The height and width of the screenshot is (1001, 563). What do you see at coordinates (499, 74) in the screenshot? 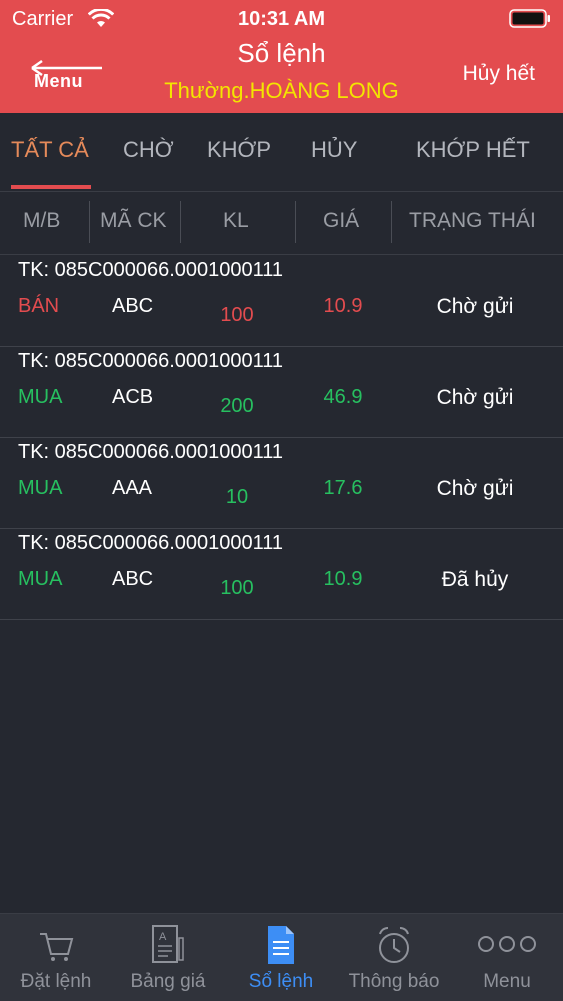
I see `cancel-all-button: Hủy hết` at bounding box center [499, 74].